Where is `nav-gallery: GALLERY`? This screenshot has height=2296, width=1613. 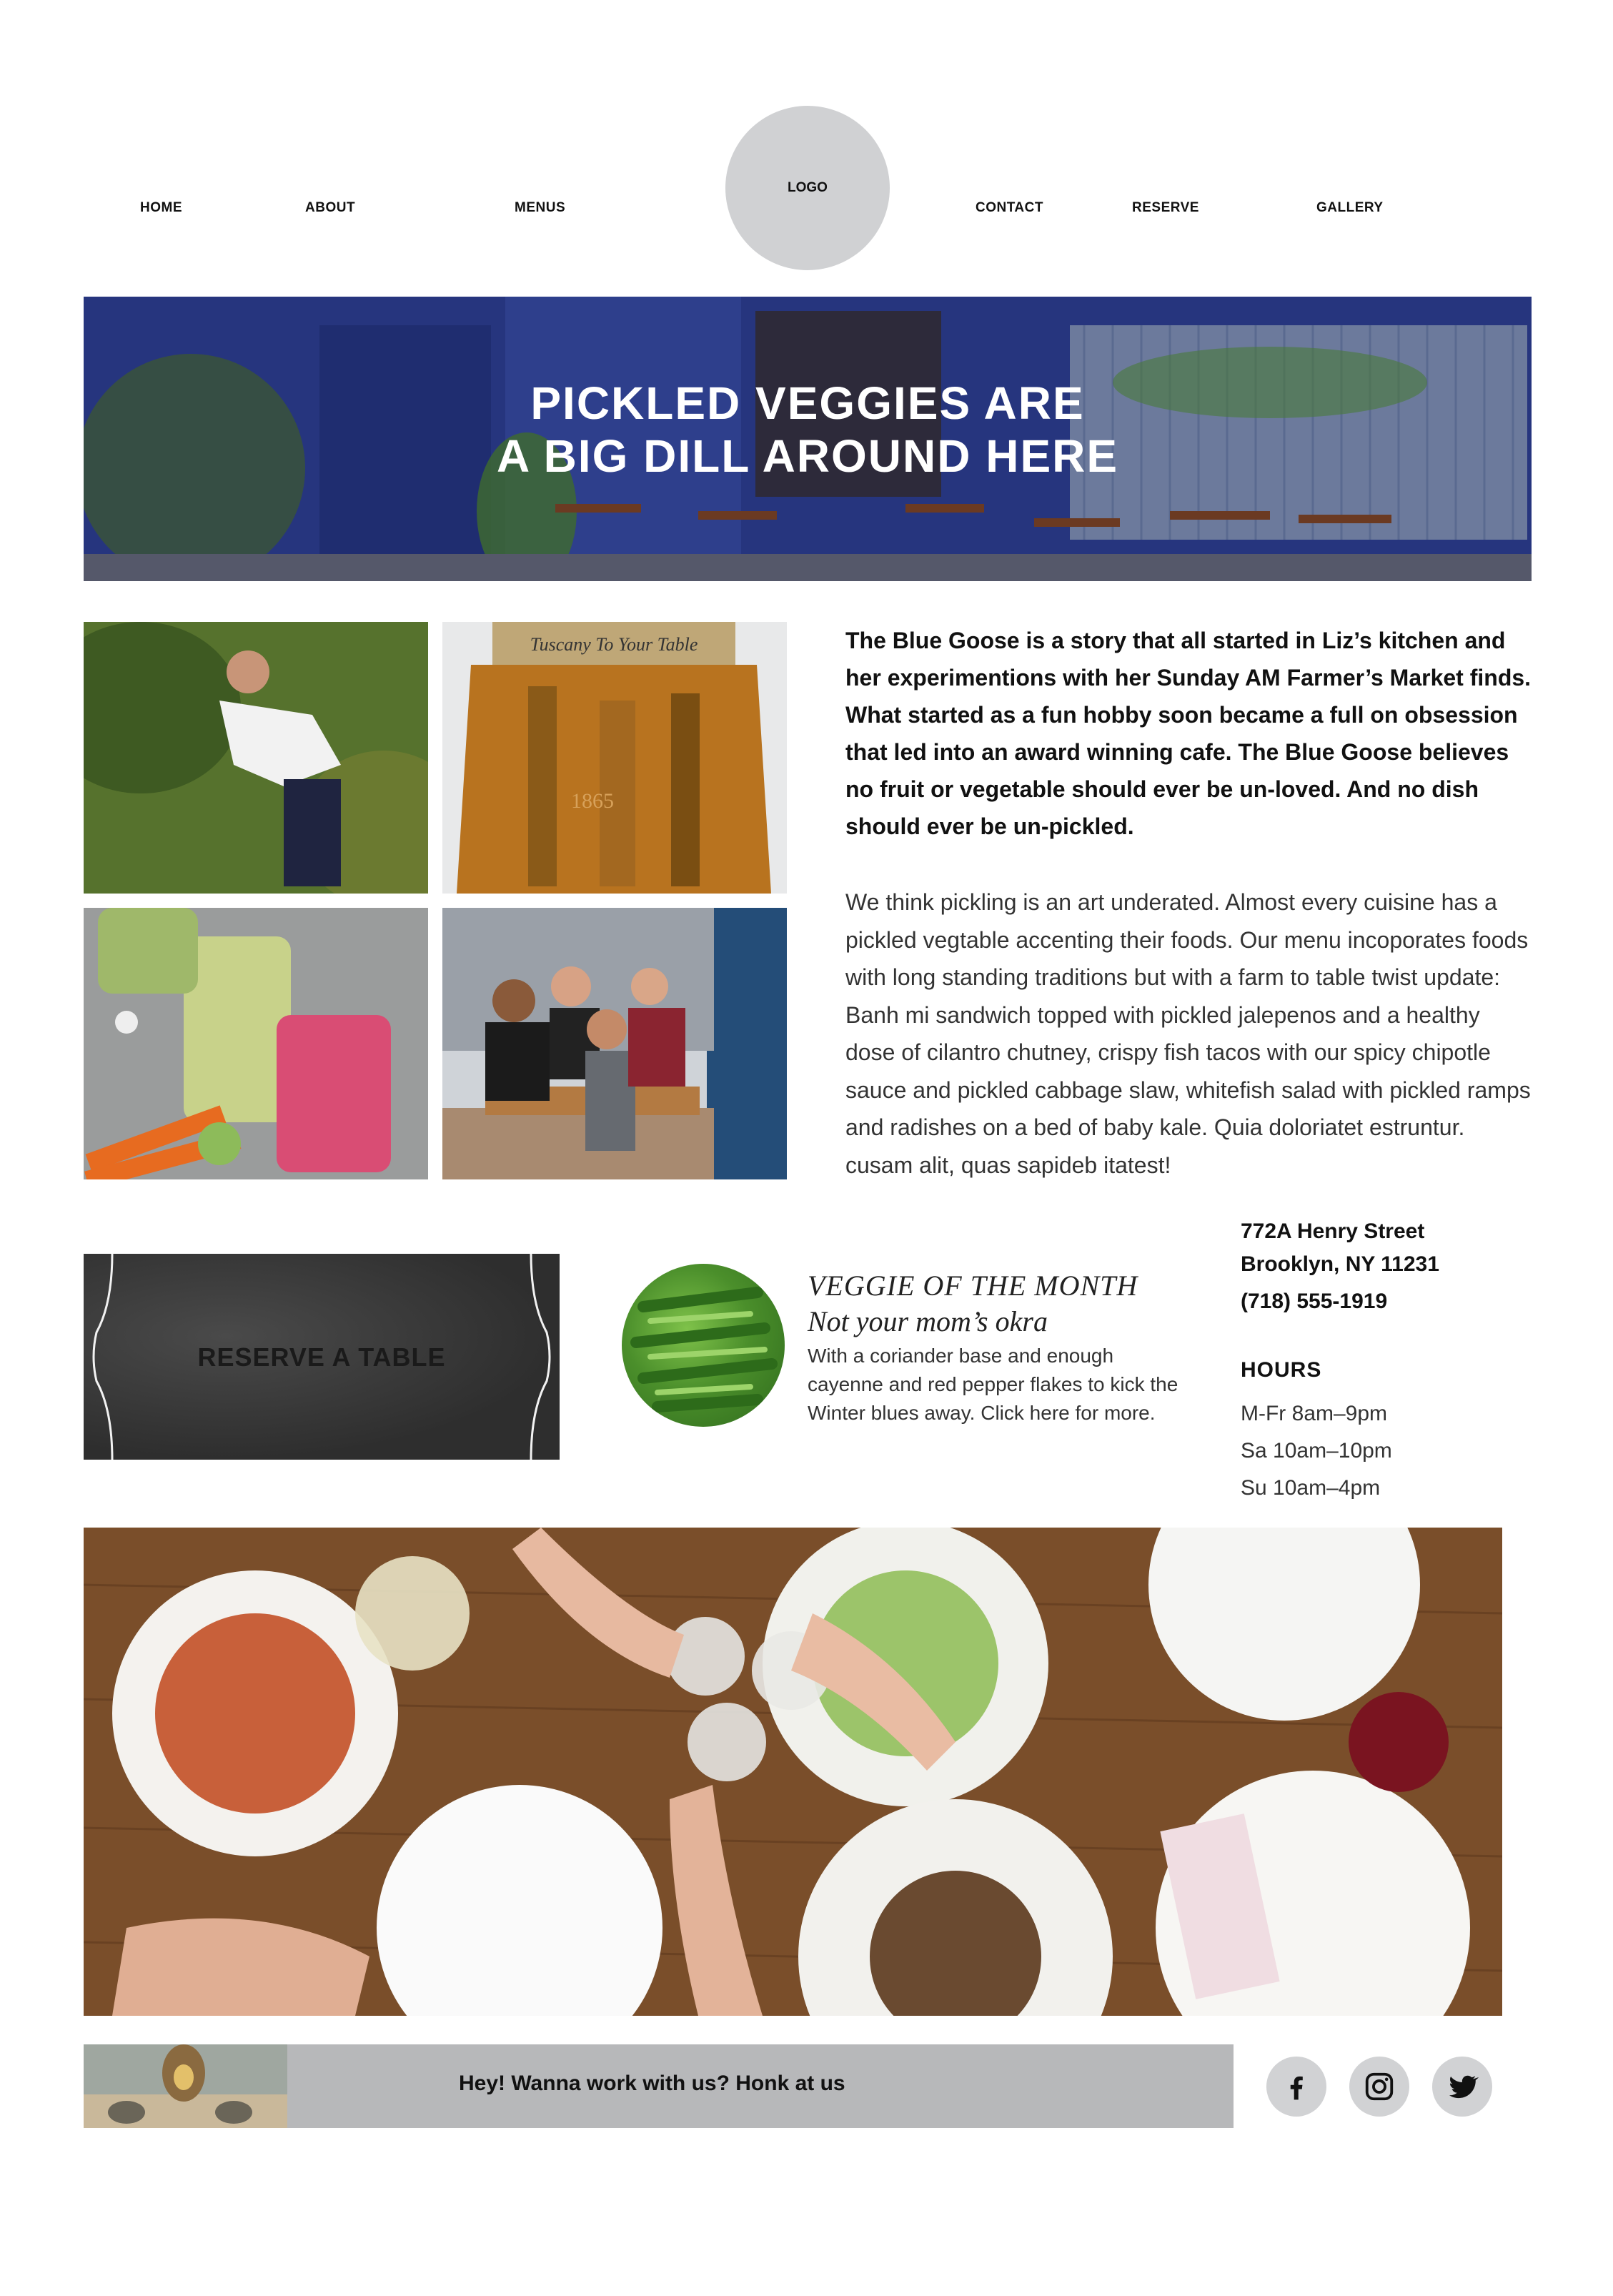 nav-gallery: GALLERY is located at coordinates (1350, 208).